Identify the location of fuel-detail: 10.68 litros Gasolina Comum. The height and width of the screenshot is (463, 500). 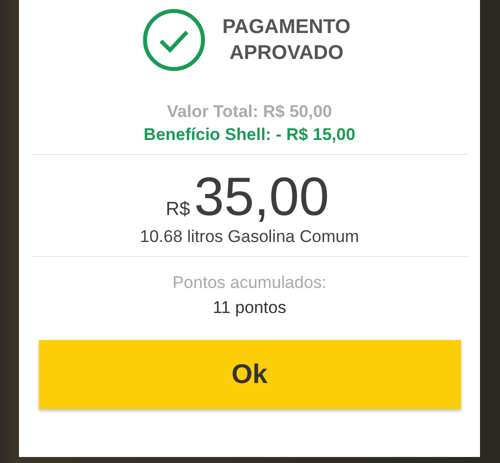
(250, 237).